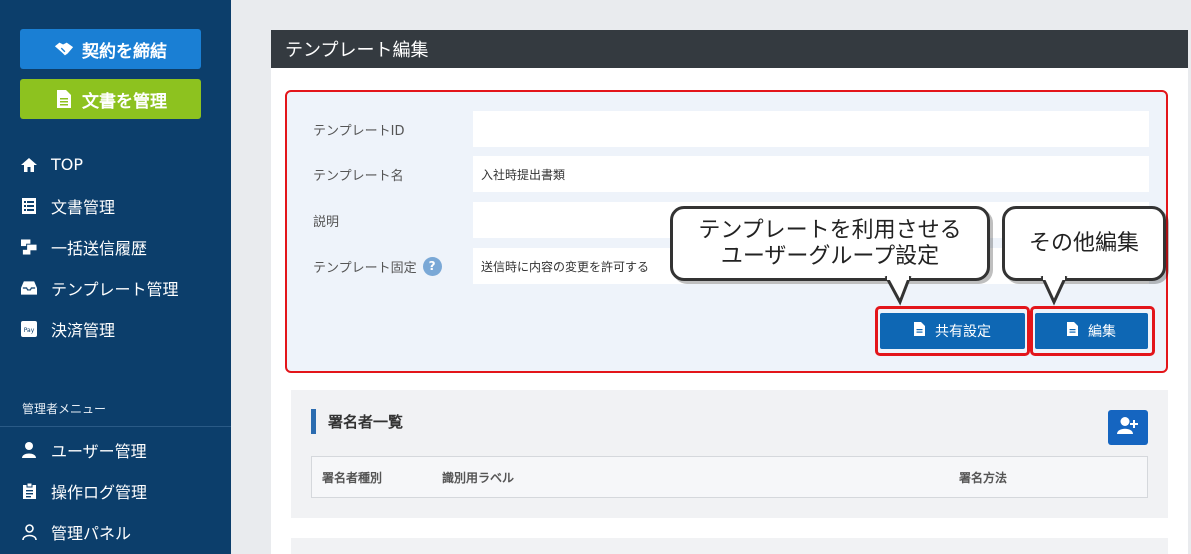 This screenshot has height=554, width=1191. I want to click on clipboard-icon, so click(29, 490).